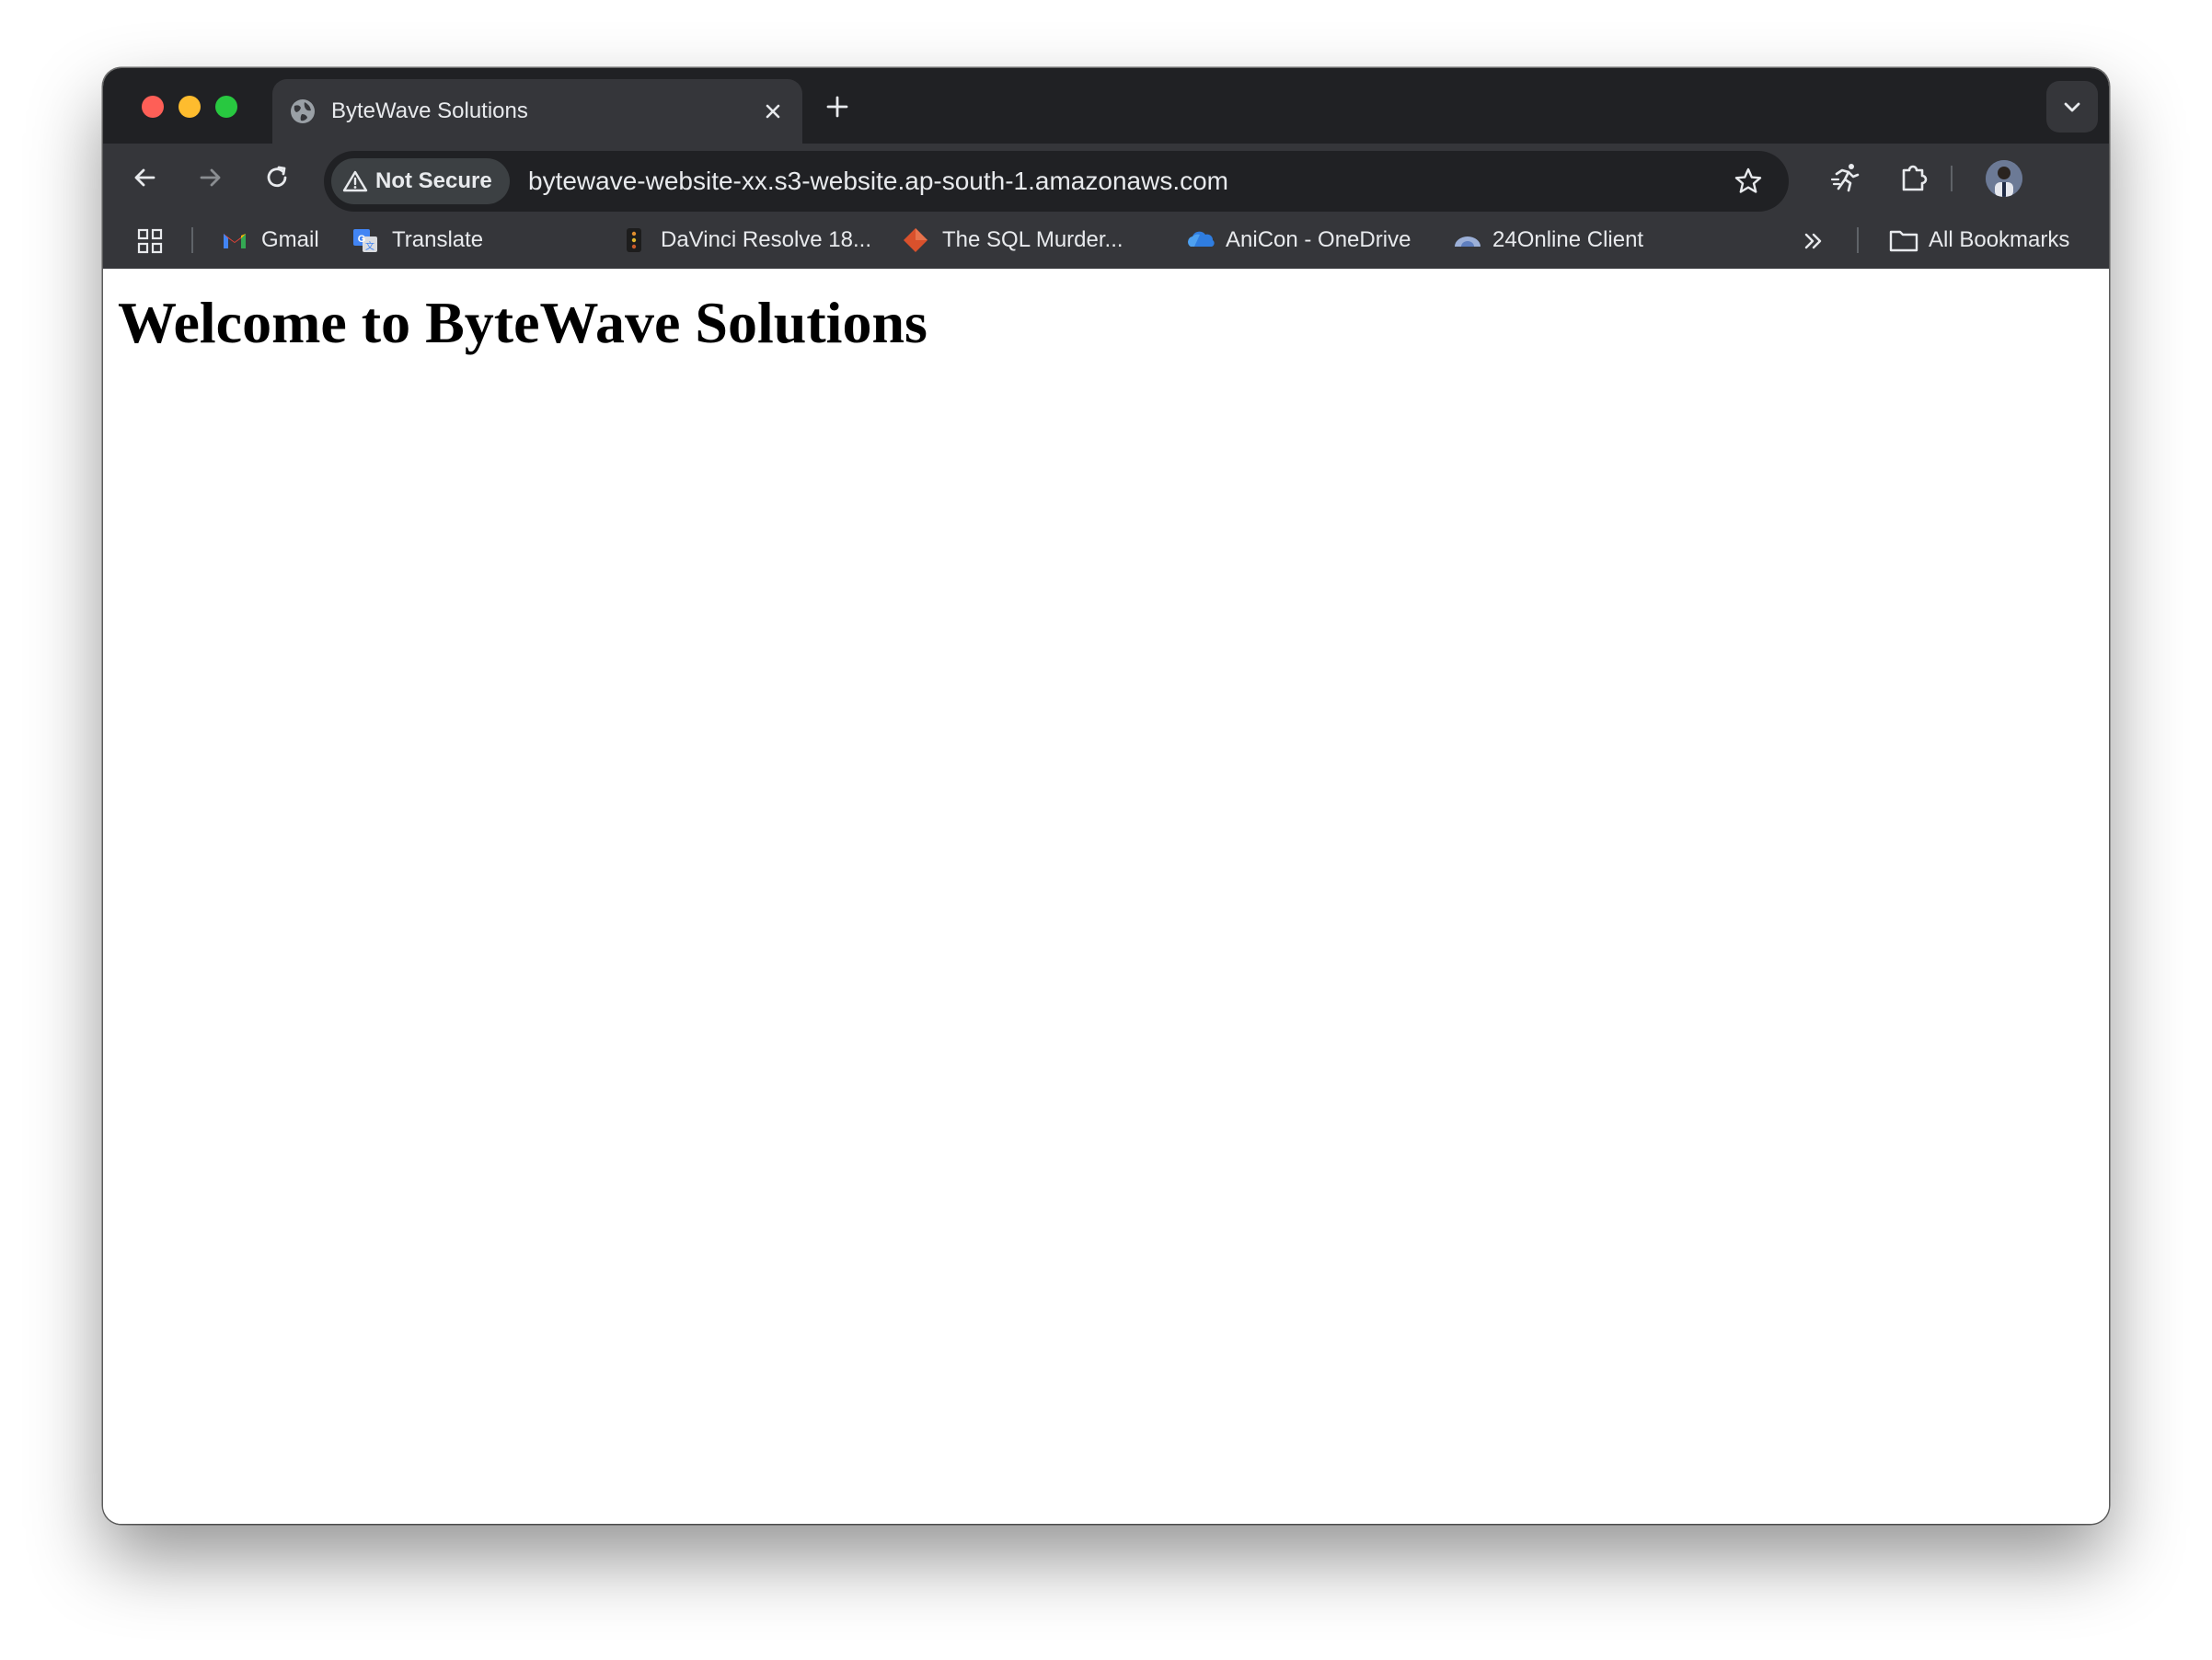  What do you see at coordinates (235, 241) in the screenshot?
I see `gmail-icon` at bounding box center [235, 241].